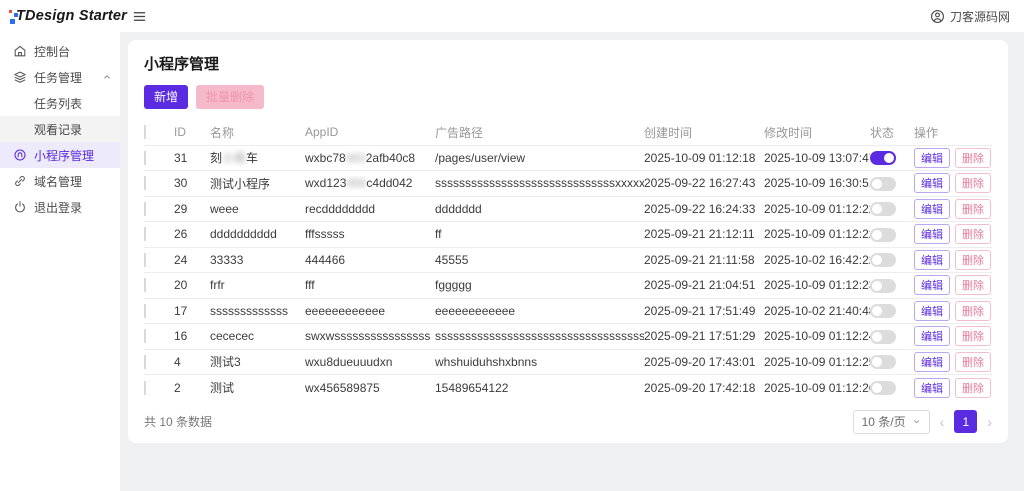 The height and width of the screenshot is (491, 1024). I want to click on cell-path: 45555, so click(452, 259).